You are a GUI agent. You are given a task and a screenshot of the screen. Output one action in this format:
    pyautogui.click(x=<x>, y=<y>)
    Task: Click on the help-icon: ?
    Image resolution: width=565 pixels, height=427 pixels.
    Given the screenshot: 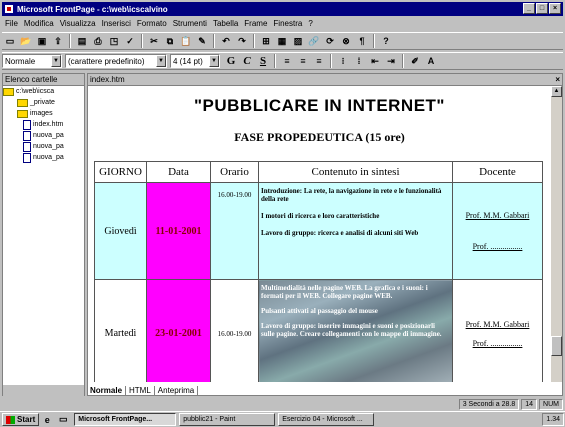 What is the action you would take?
    pyautogui.click(x=386, y=41)
    